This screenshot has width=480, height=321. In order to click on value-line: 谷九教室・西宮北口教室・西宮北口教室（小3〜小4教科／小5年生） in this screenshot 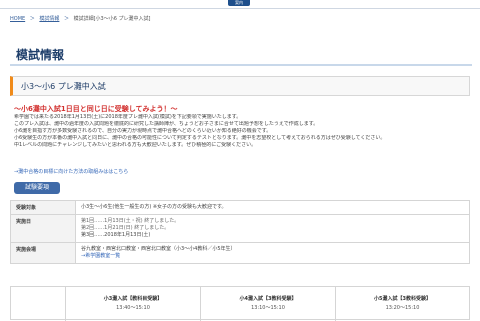, I will do `click(158, 249)`.